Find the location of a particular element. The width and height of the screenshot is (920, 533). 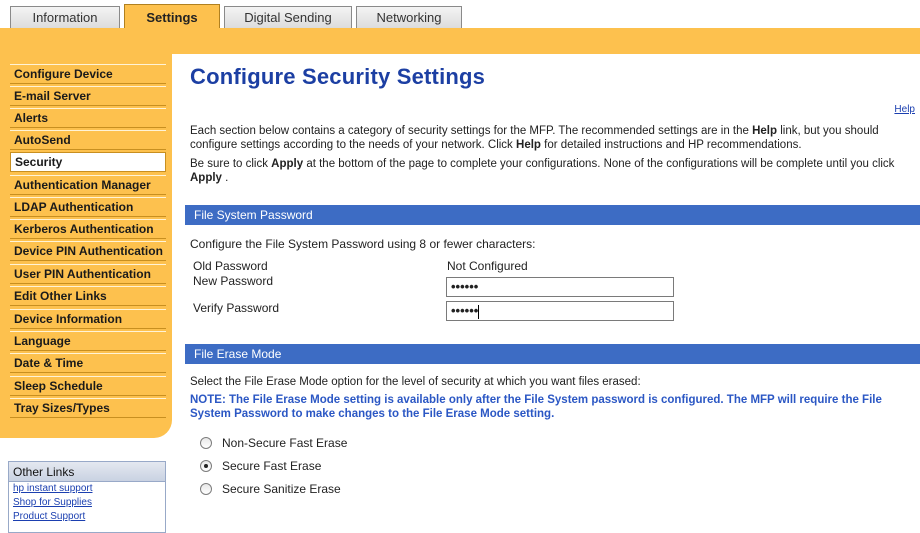

new-password-label: New Password is located at coordinates (233, 281).